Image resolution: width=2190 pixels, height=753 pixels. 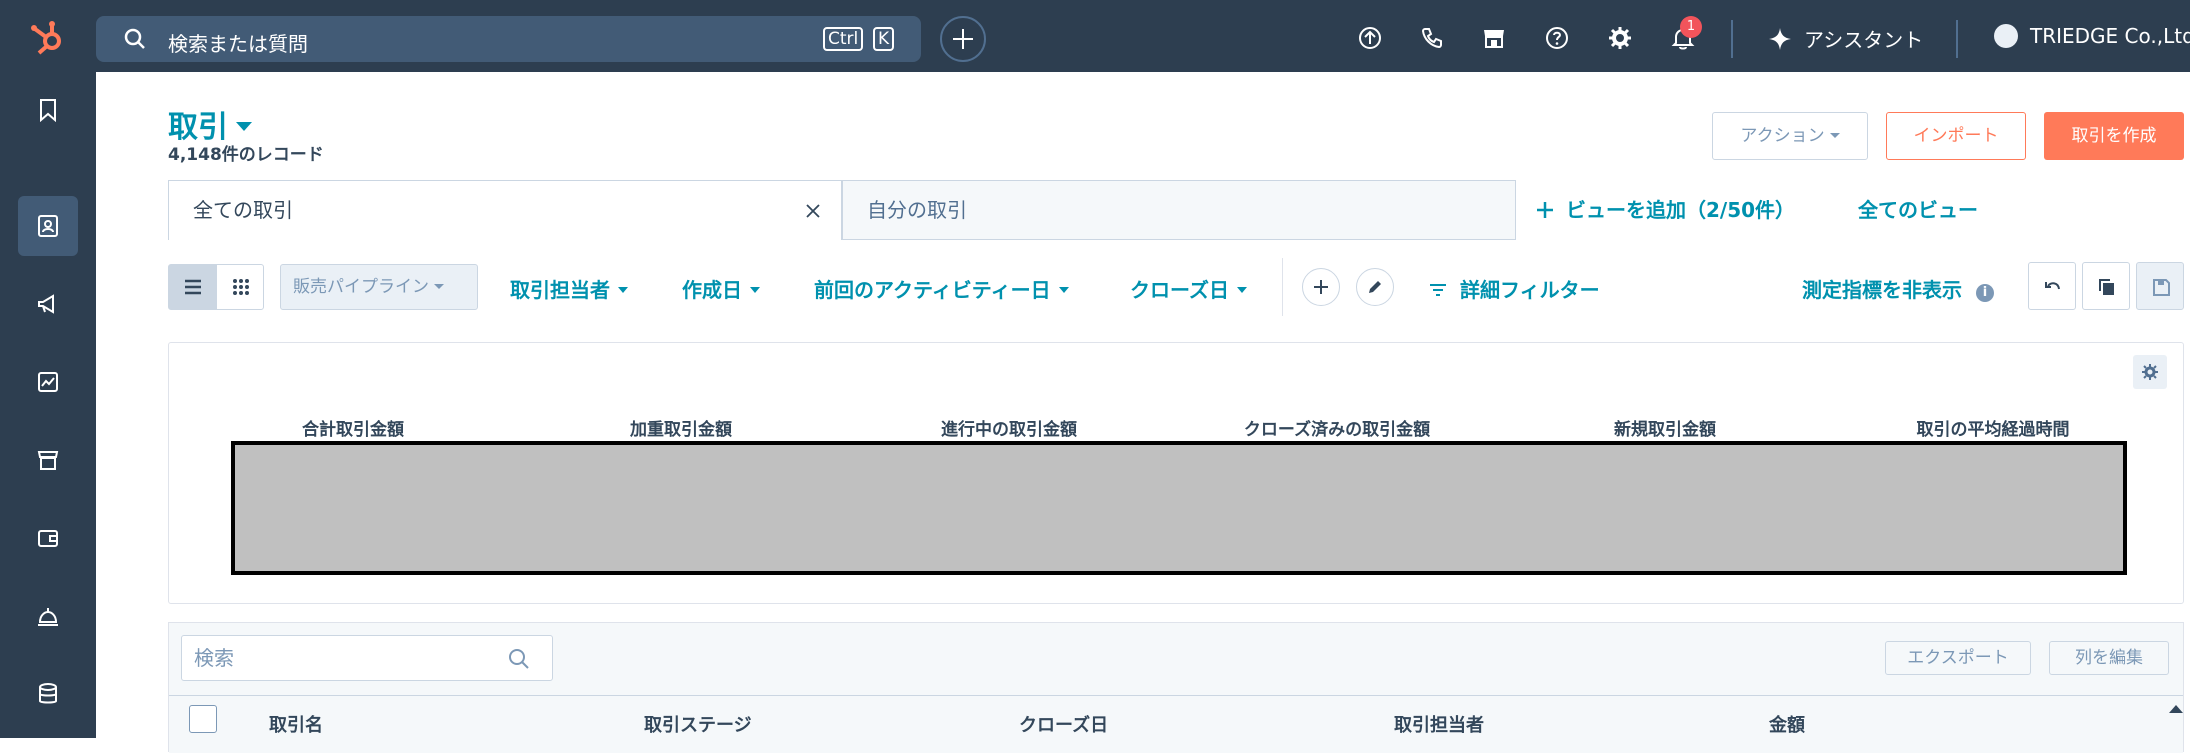 What do you see at coordinates (238, 44) in the screenshot?
I see `global-search-placeholder: 検索または質問` at bounding box center [238, 44].